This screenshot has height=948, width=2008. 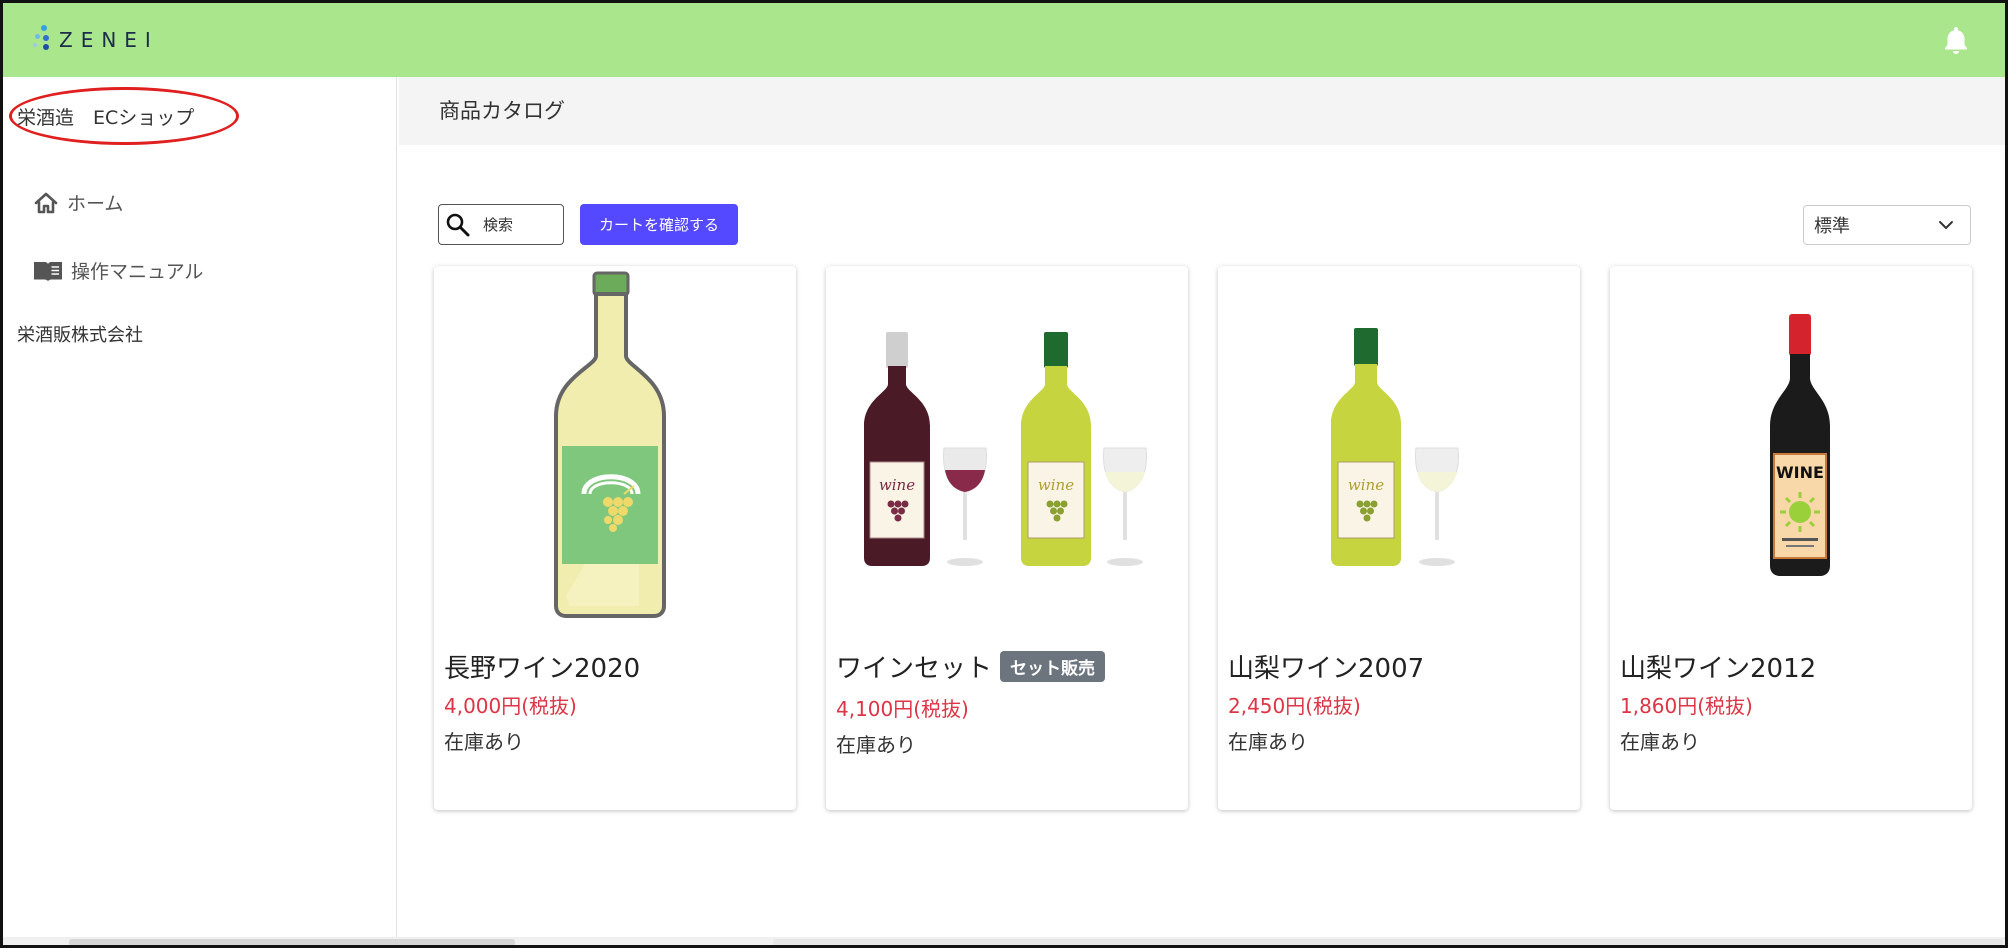 What do you see at coordinates (1957, 40) in the screenshot?
I see `bell-icon` at bounding box center [1957, 40].